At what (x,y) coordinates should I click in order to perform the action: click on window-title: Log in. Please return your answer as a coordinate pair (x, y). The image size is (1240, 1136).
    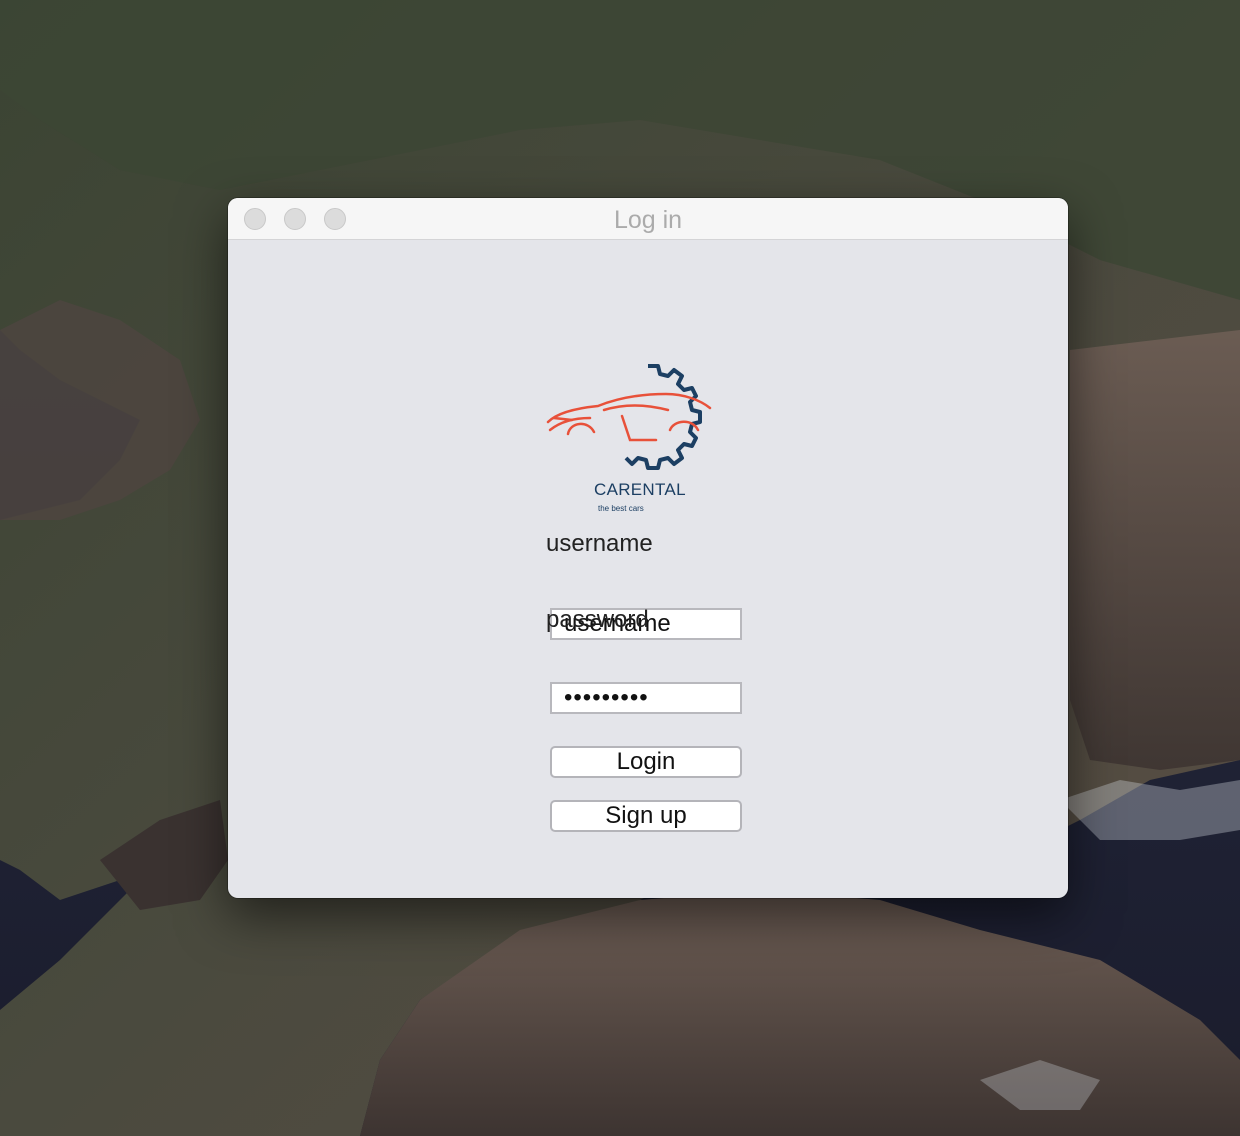
    Looking at the image, I should click on (648, 220).